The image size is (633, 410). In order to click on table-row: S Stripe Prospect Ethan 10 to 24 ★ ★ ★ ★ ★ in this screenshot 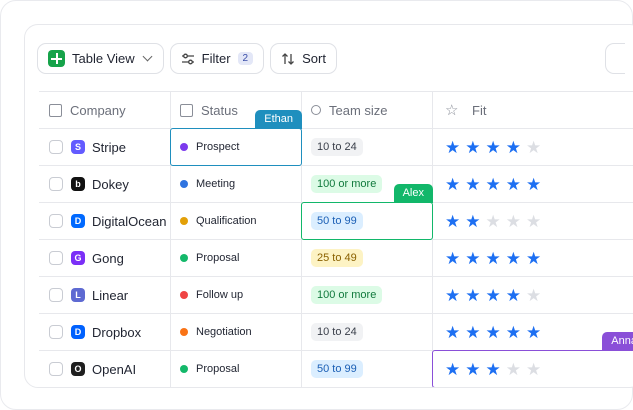, I will do `click(336, 138)`.